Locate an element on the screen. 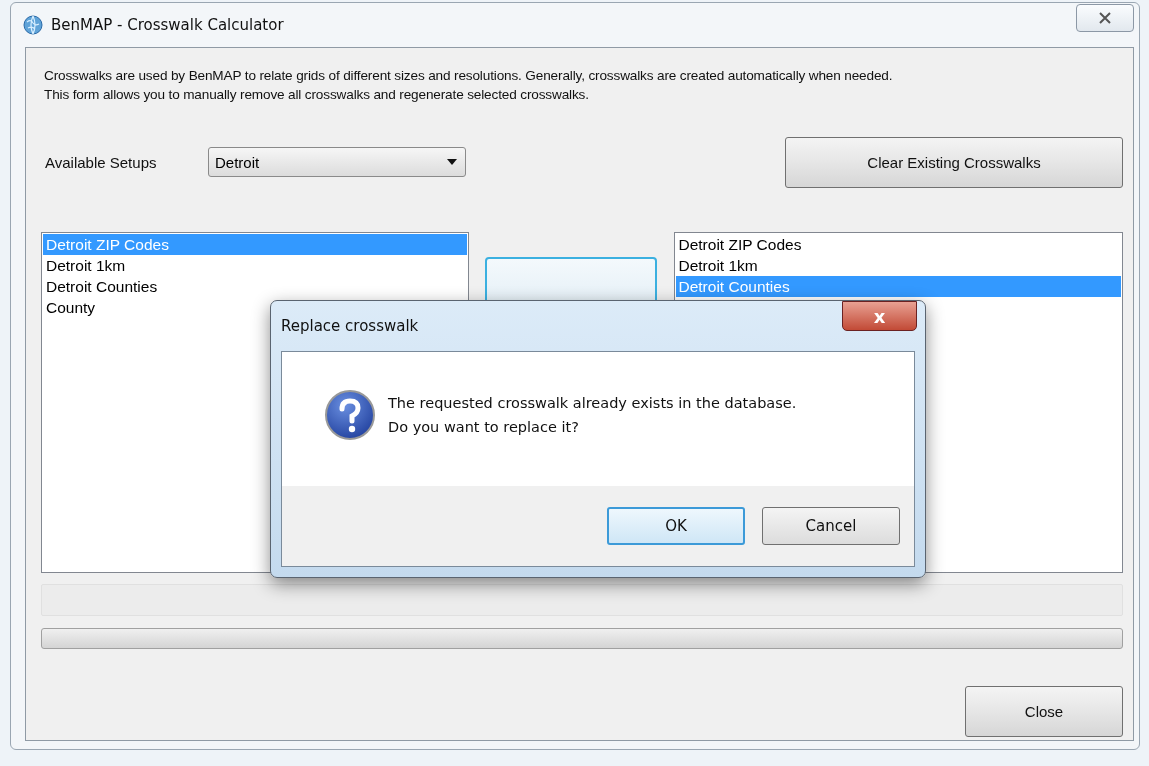  dropdown-arrow-icon is located at coordinates (452, 162).